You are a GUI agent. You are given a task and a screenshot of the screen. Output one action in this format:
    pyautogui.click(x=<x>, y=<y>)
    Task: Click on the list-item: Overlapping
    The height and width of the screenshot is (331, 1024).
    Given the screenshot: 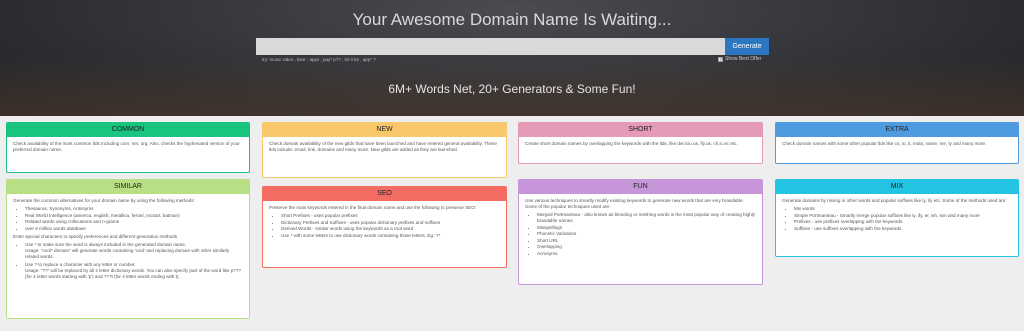 What is the action you would take?
    pyautogui.click(x=646, y=247)
    